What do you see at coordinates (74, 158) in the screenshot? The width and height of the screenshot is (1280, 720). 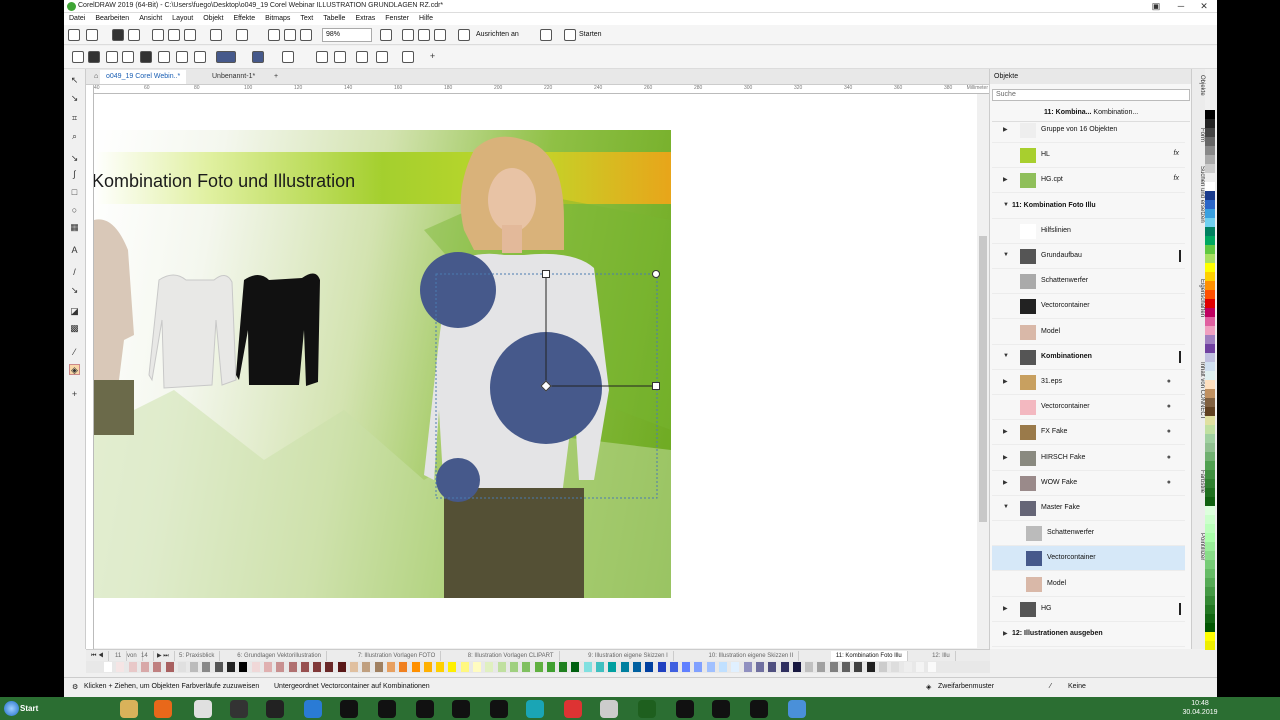 I see `freehand-tool-icon: ↘` at bounding box center [74, 158].